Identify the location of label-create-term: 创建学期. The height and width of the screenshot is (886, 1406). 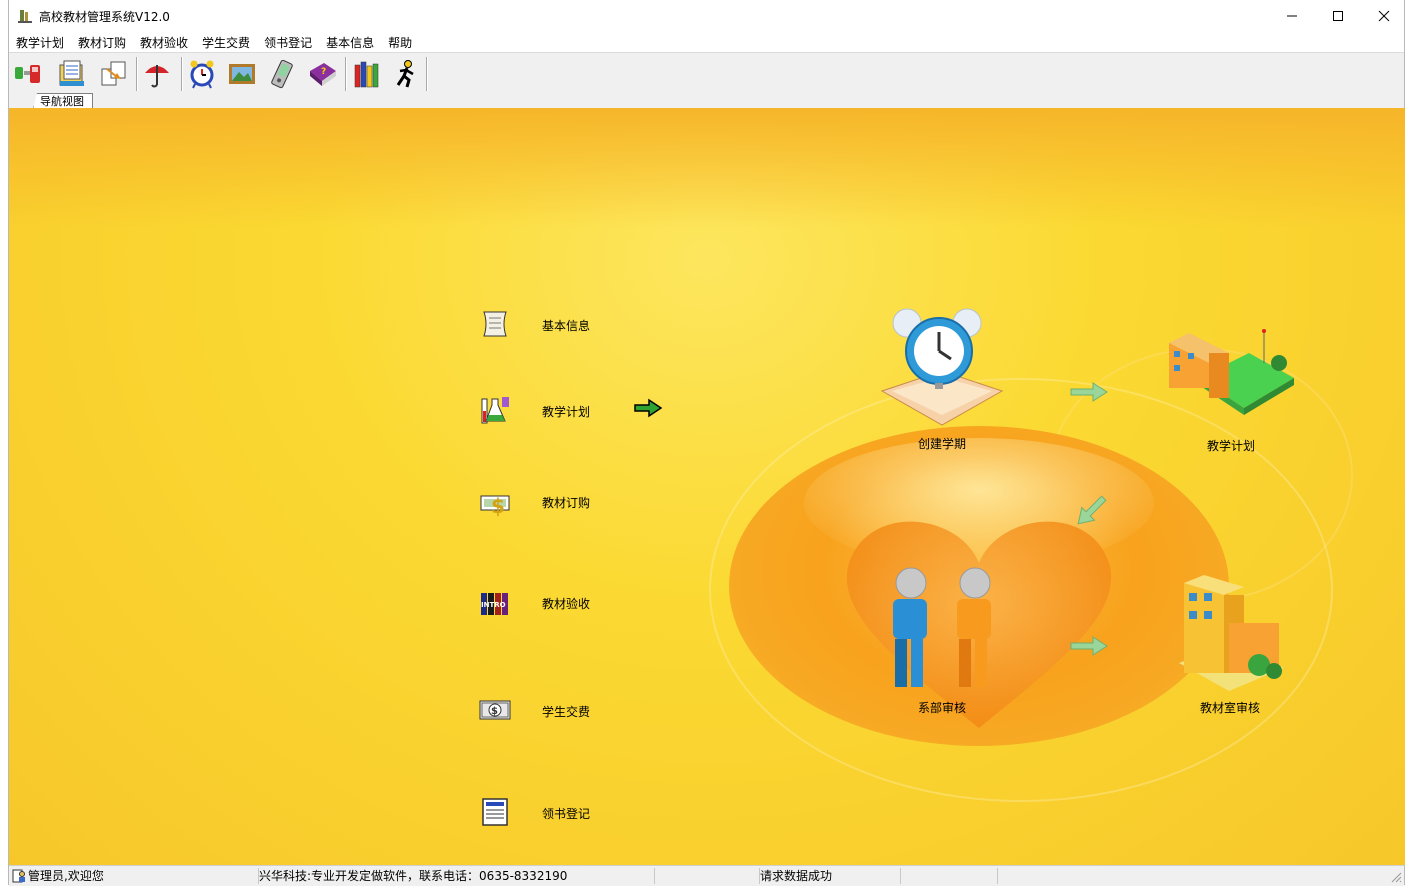
(942, 444).